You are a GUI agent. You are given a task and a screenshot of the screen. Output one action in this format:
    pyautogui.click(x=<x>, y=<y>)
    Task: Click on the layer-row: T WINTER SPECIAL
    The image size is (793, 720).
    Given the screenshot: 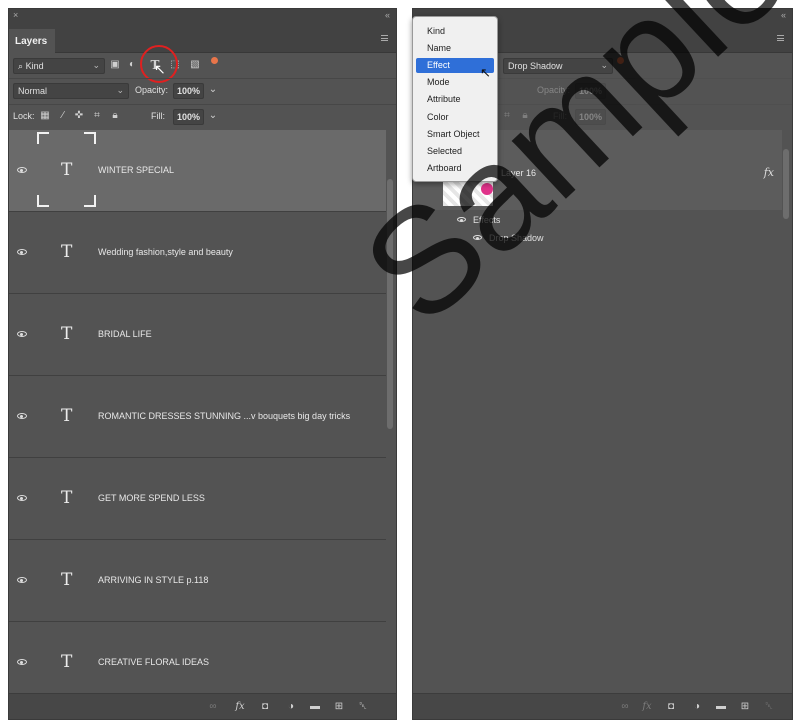 What is the action you would take?
    pyautogui.click(x=197, y=171)
    